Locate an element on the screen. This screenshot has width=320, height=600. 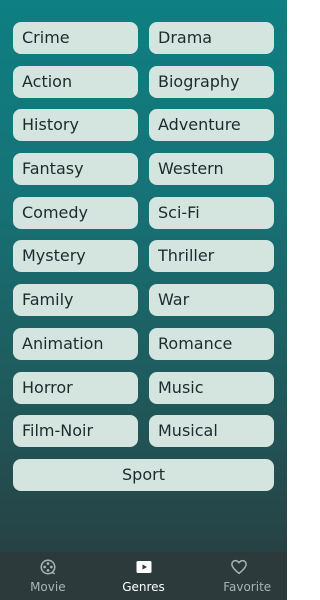
nav-item-favorite: Favorite is located at coordinates (239, 576).